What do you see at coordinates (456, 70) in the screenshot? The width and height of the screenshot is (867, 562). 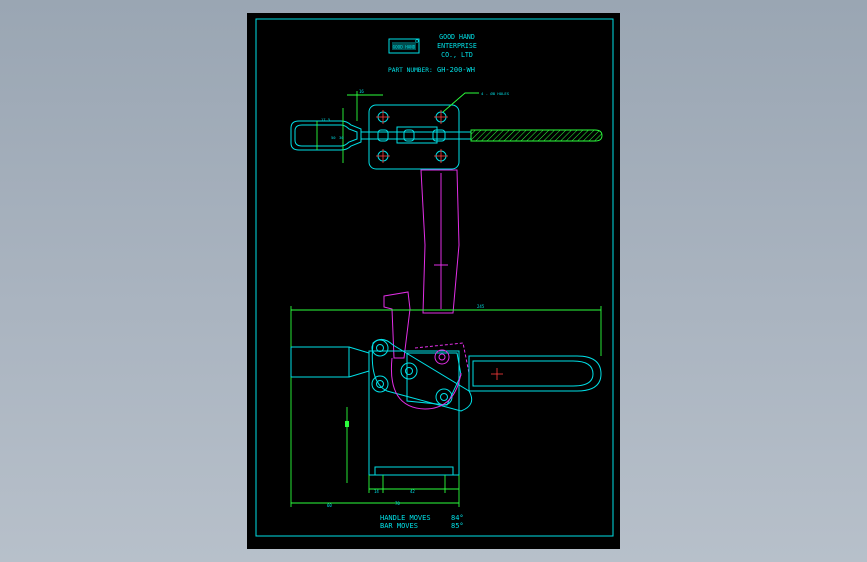 I see `part-number-value: GH-200-WH` at bounding box center [456, 70].